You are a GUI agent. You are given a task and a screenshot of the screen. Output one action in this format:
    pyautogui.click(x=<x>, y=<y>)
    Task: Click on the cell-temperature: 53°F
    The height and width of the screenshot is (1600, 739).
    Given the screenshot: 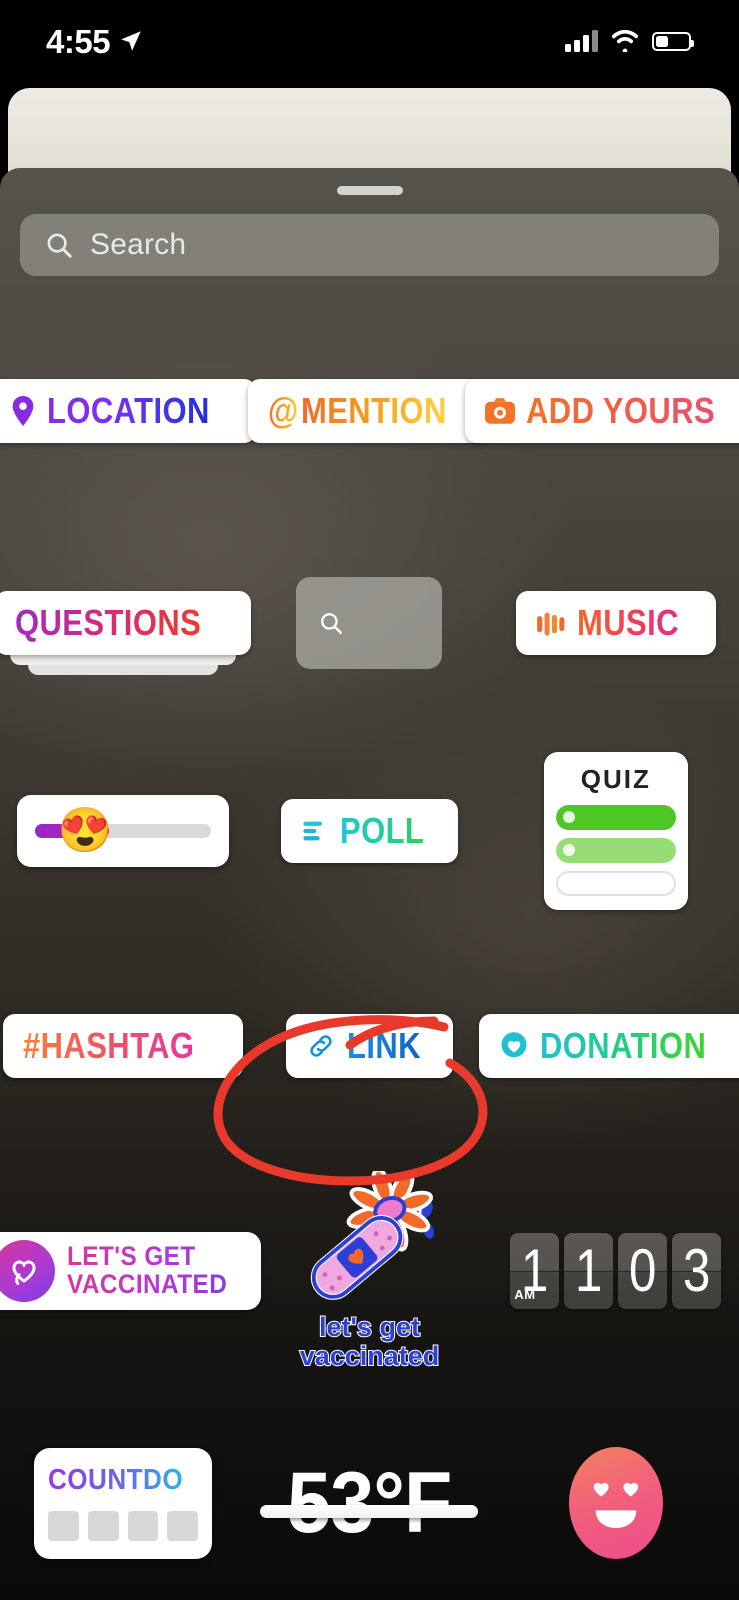 What is the action you would take?
    pyautogui.click(x=369, y=1503)
    